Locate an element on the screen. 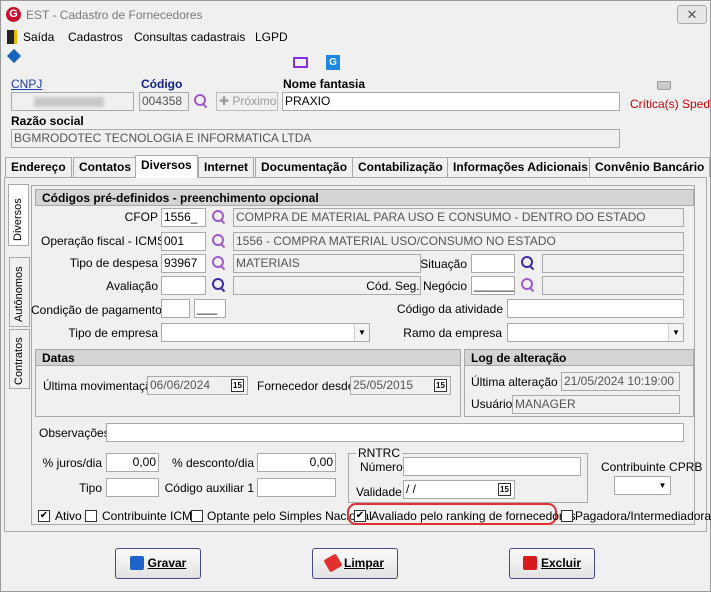 This screenshot has height=592, width=711. side-tab-contratos: Contratos is located at coordinates (19, 359).